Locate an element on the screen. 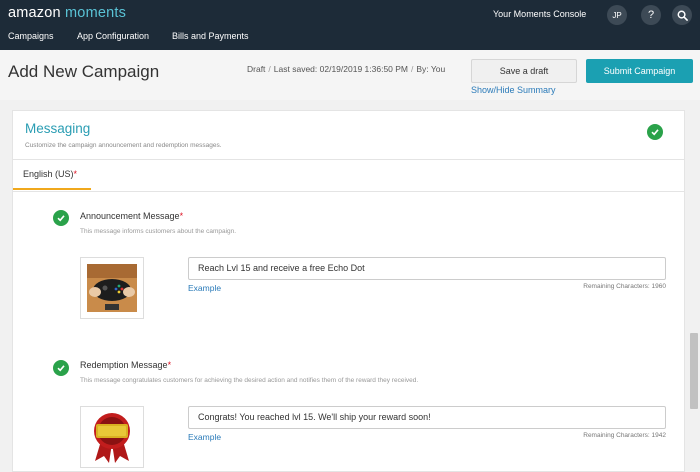 Image resolution: width=700 pixels, height=472 pixels. draft-status: Draft is located at coordinates (256, 69).